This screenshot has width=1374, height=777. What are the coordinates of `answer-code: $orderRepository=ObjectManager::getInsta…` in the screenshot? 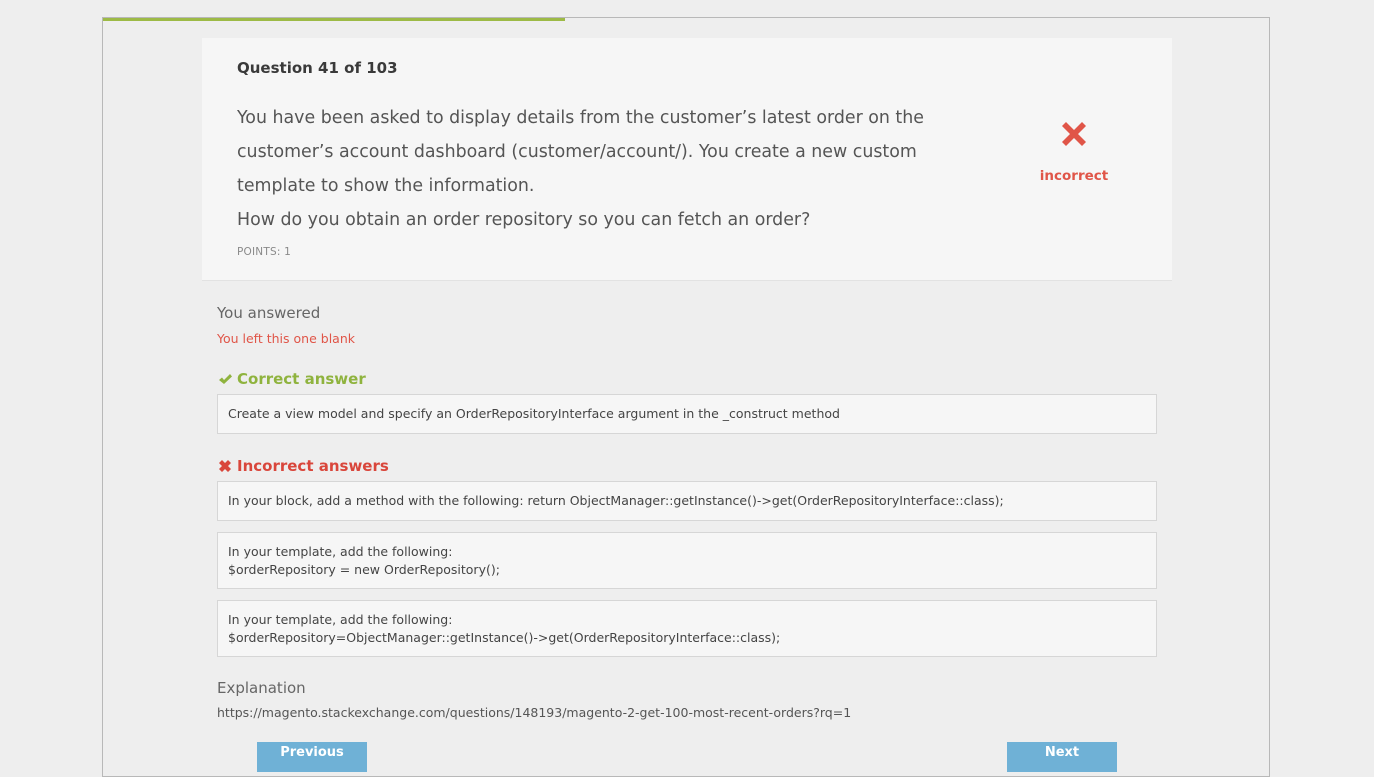 It's located at (504, 637).